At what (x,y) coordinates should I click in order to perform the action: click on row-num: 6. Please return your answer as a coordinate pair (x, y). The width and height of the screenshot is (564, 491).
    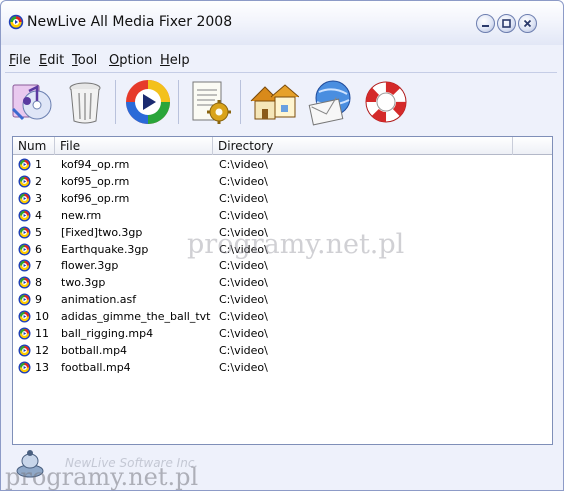
    Looking at the image, I should click on (38, 249).